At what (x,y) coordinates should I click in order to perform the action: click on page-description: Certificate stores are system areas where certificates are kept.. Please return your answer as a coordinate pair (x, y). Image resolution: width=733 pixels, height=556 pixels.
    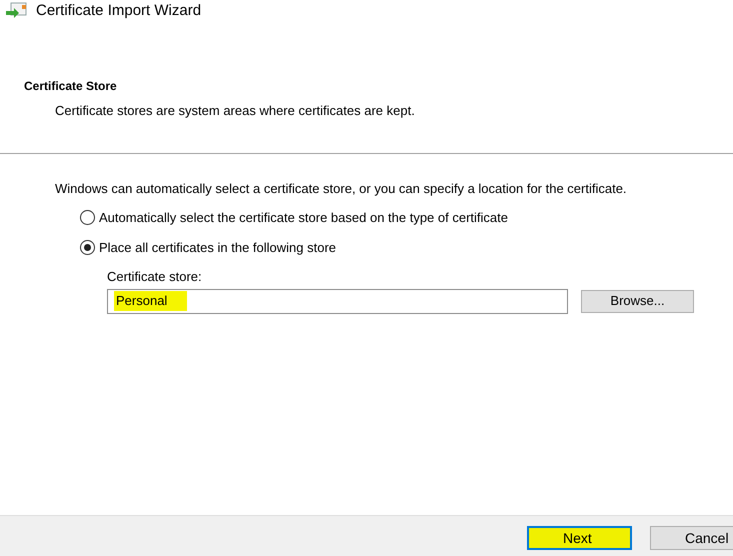
    Looking at the image, I should click on (235, 111).